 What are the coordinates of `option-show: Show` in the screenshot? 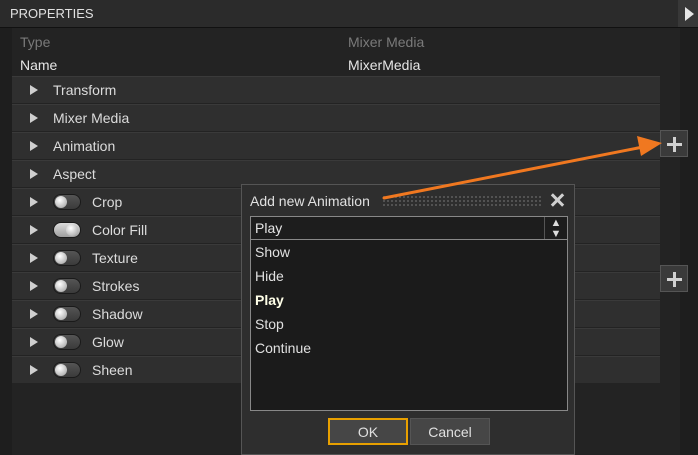 It's located at (409, 252).